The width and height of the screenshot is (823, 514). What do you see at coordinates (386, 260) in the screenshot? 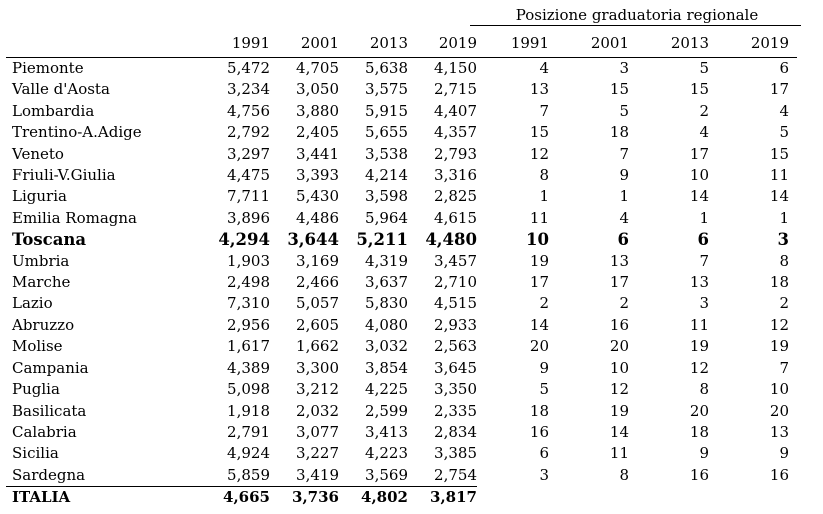
I see `value-cell: 4,319` at bounding box center [386, 260].